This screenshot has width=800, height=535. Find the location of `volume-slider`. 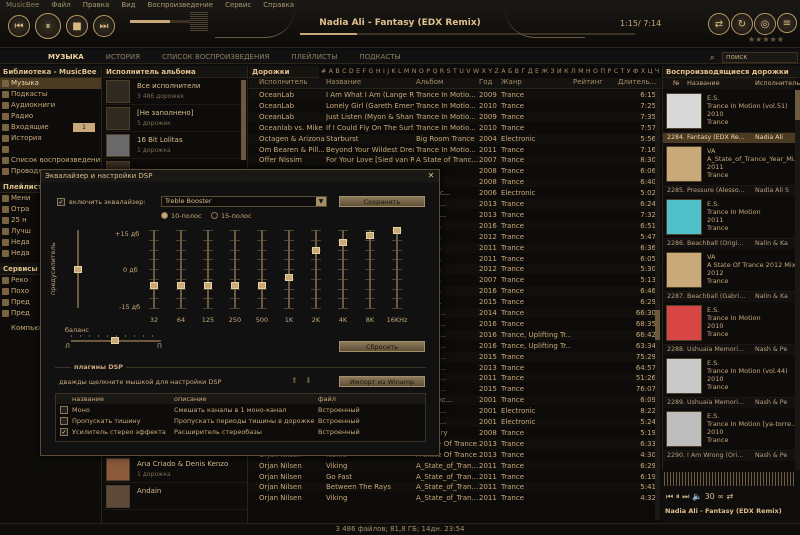

volume-slider is located at coordinates (160, 21).